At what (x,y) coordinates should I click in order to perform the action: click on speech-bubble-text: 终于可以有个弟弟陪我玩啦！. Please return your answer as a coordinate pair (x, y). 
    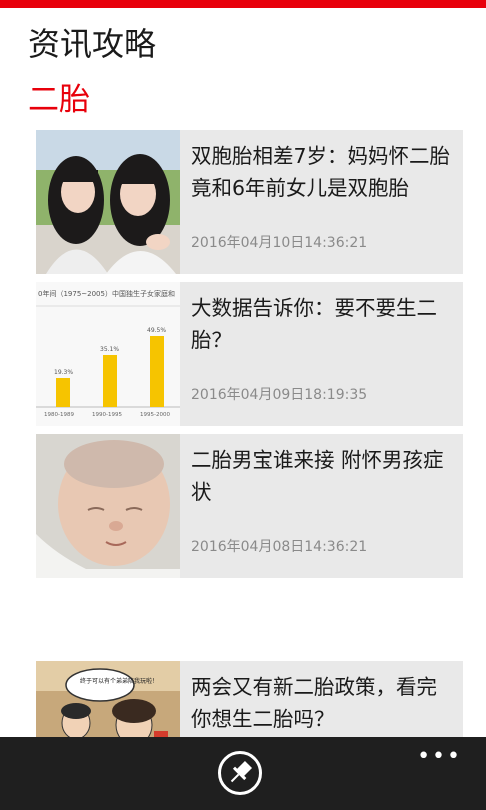
    Looking at the image, I should click on (119, 681).